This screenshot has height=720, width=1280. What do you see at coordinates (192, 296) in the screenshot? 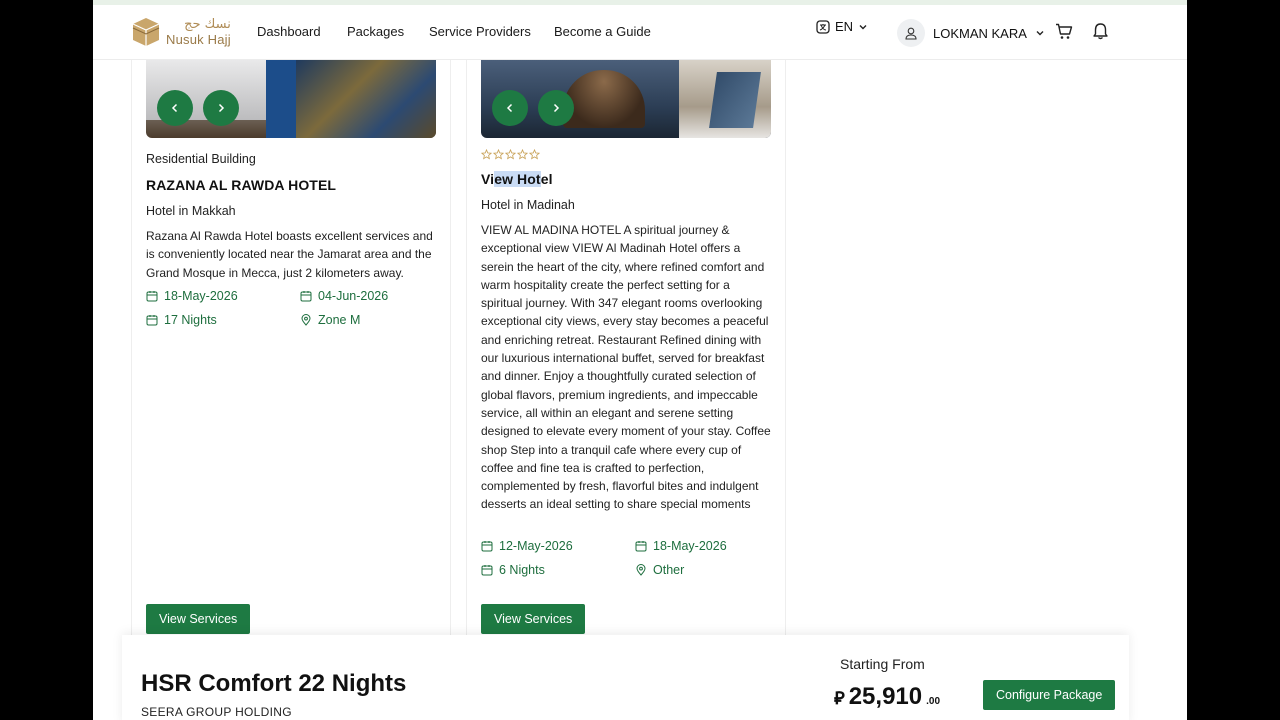
I see `check-in-date: 18-May-2026` at bounding box center [192, 296].